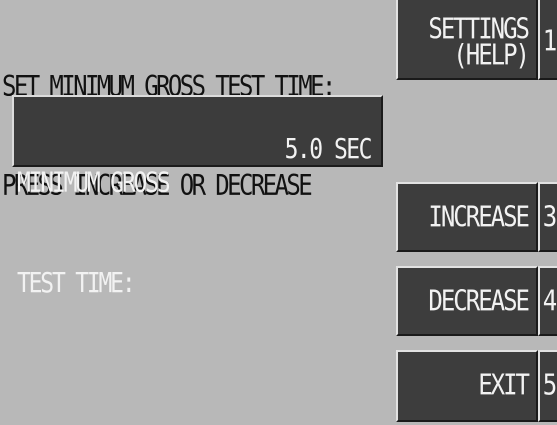 This screenshot has height=425, width=557. I want to click on increase-label: INCREASE, so click(479, 217).